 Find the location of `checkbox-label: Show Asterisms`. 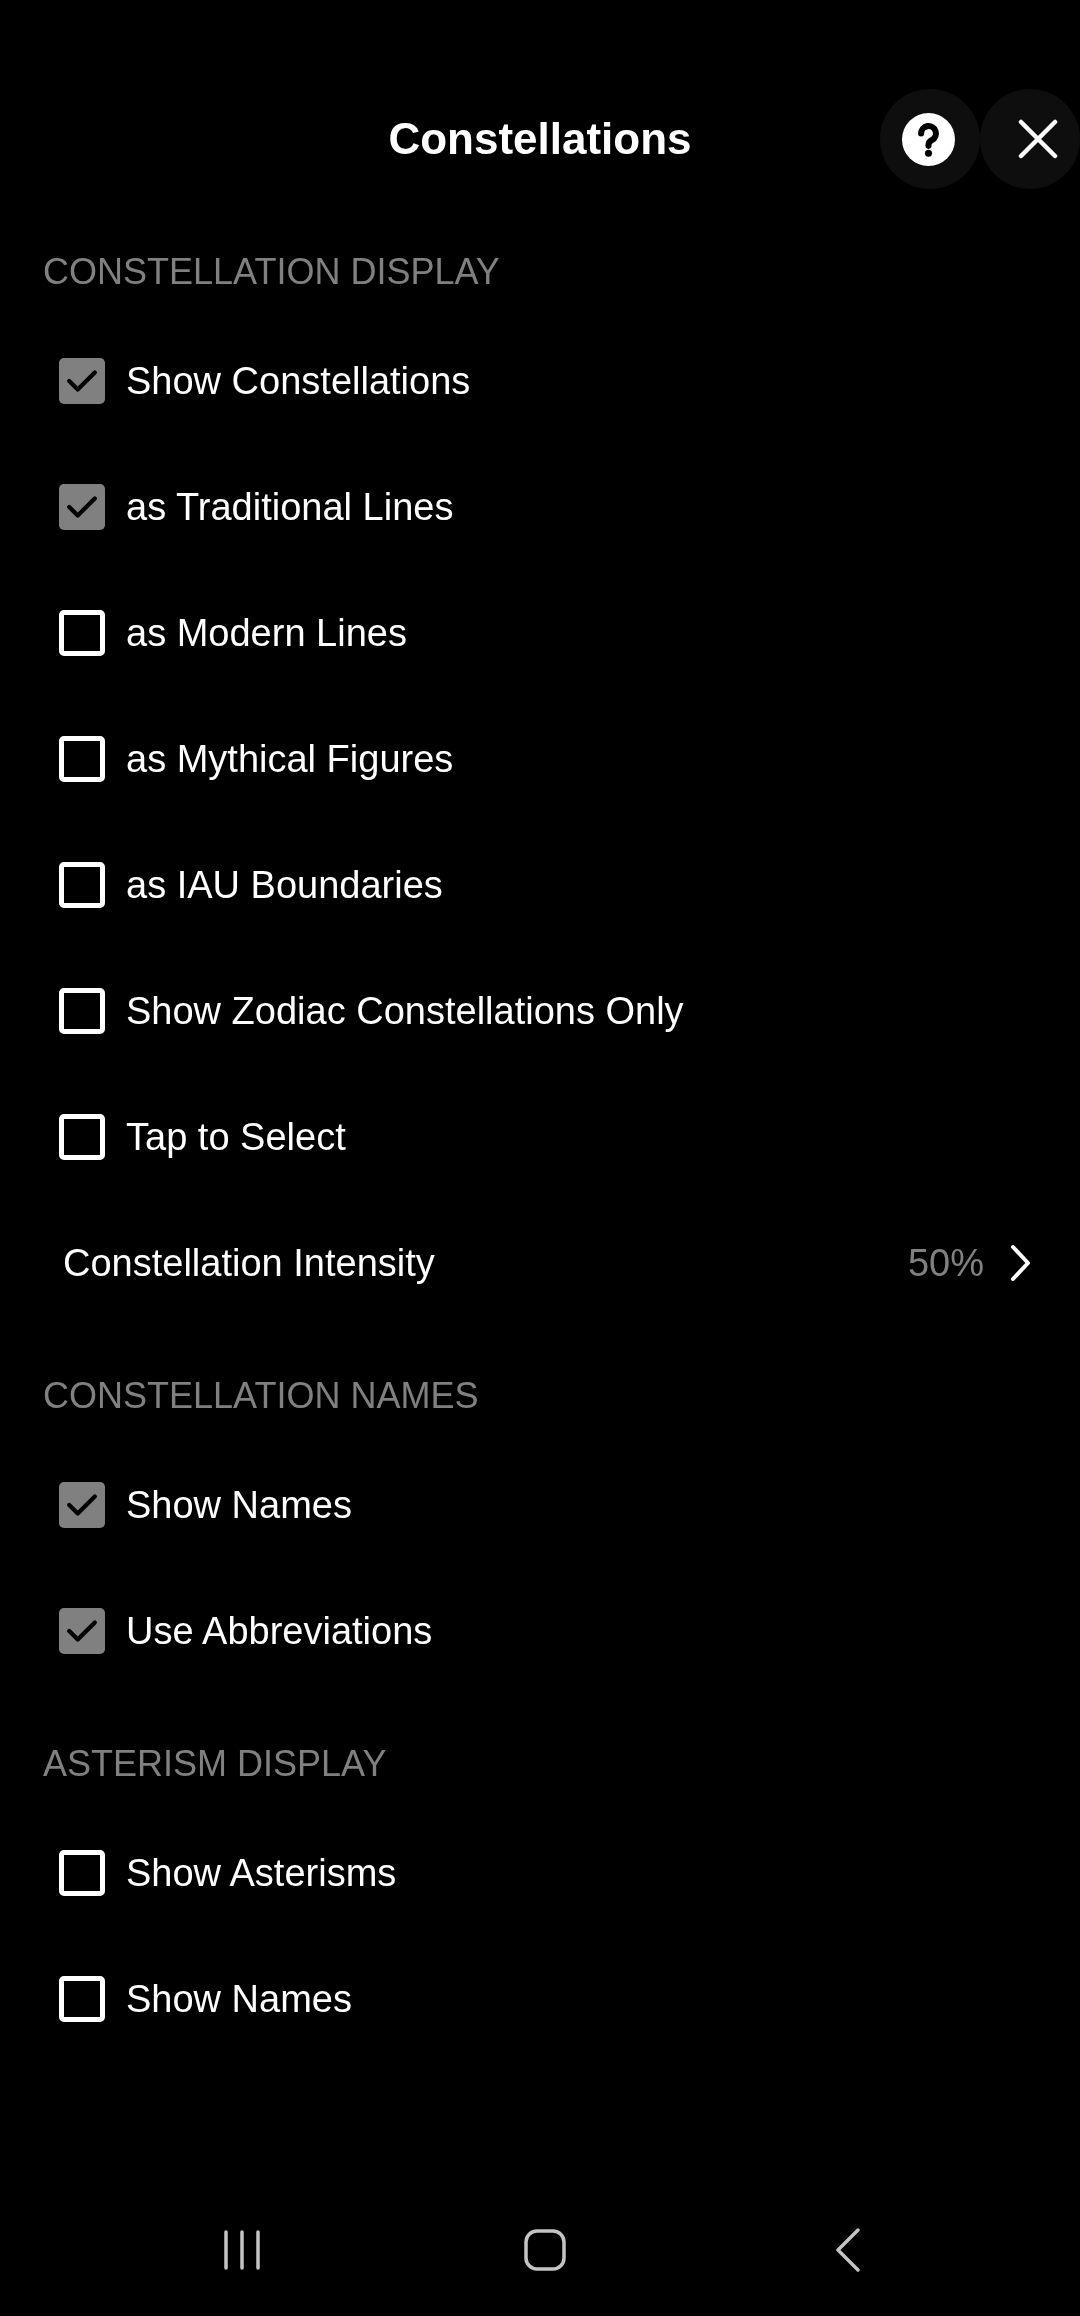

checkbox-label: Show Asterisms is located at coordinates (261, 1873).